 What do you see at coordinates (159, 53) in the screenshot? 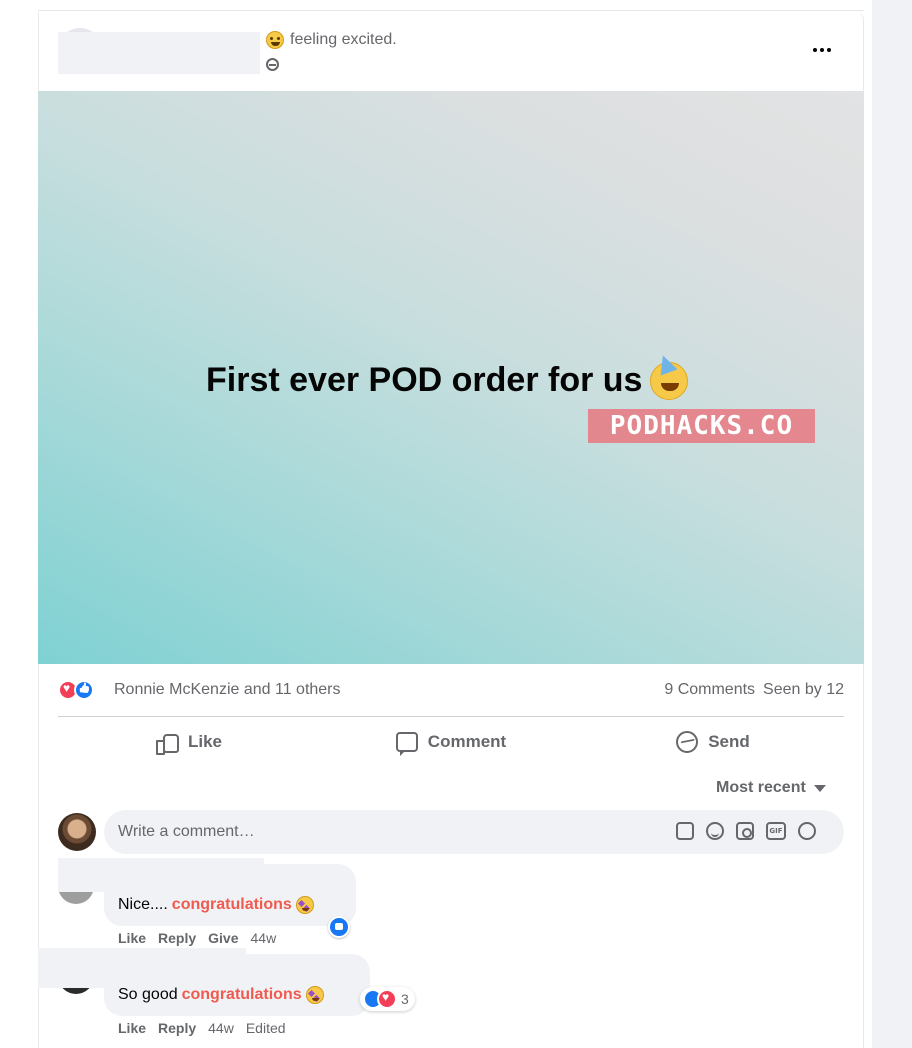
I see `author-name-redacted` at bounding box center [159, 53].